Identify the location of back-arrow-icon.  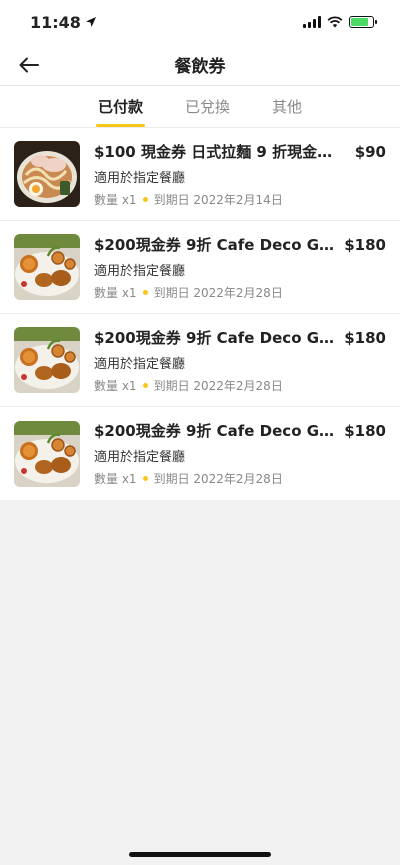
(29, 65).